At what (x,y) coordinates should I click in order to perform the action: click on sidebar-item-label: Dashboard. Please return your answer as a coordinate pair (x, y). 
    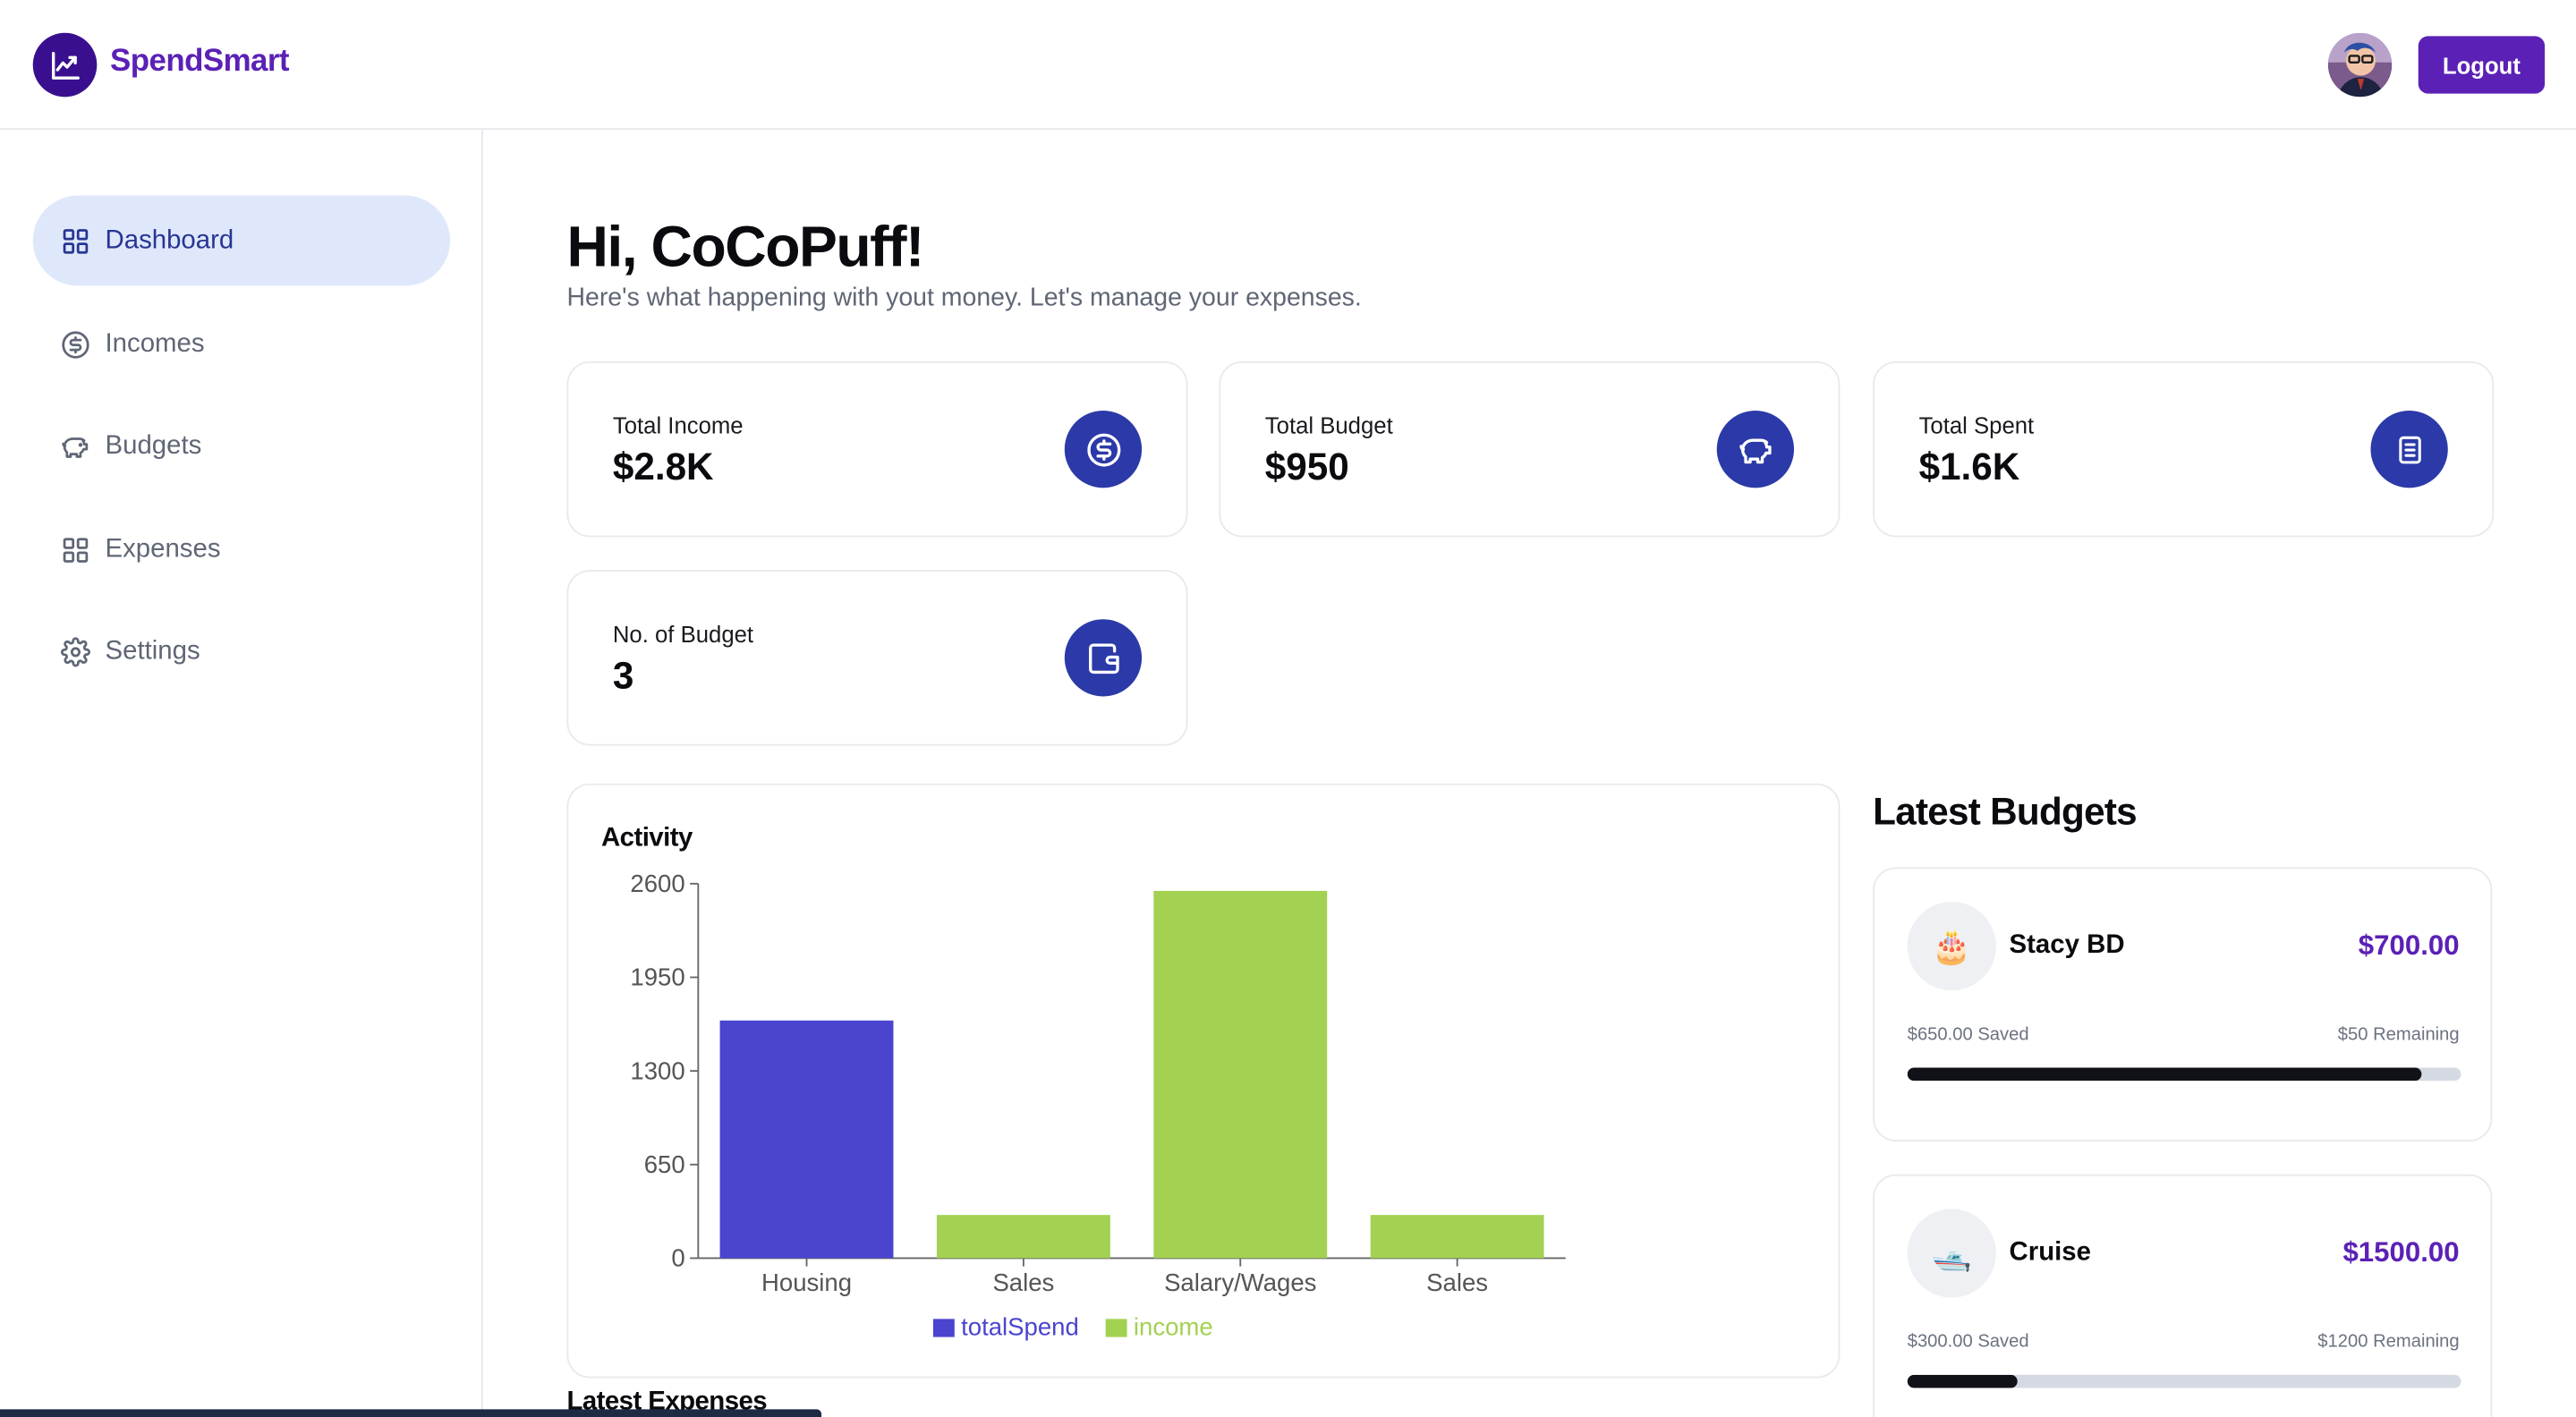
    Looking at the image, I should click on (169, 239).